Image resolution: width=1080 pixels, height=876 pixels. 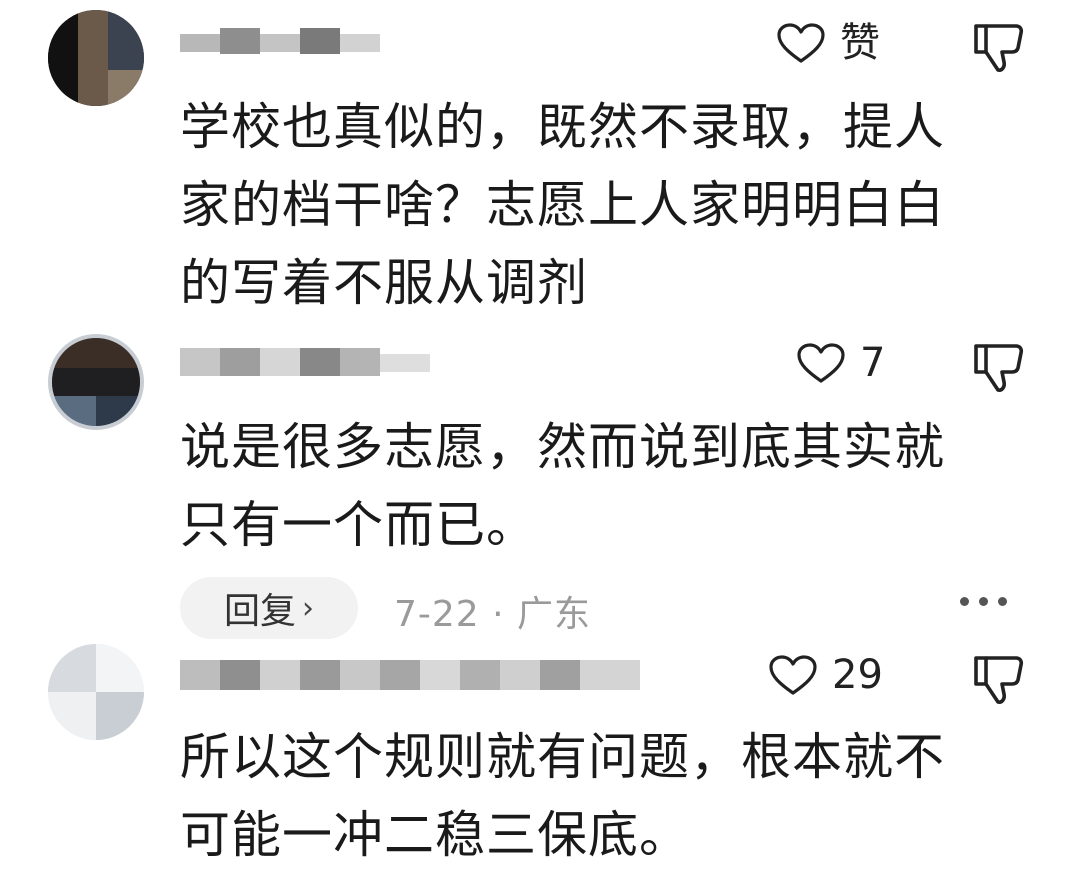 I want to click on reply-button: 回复 ›, so click(x=269, y=608).